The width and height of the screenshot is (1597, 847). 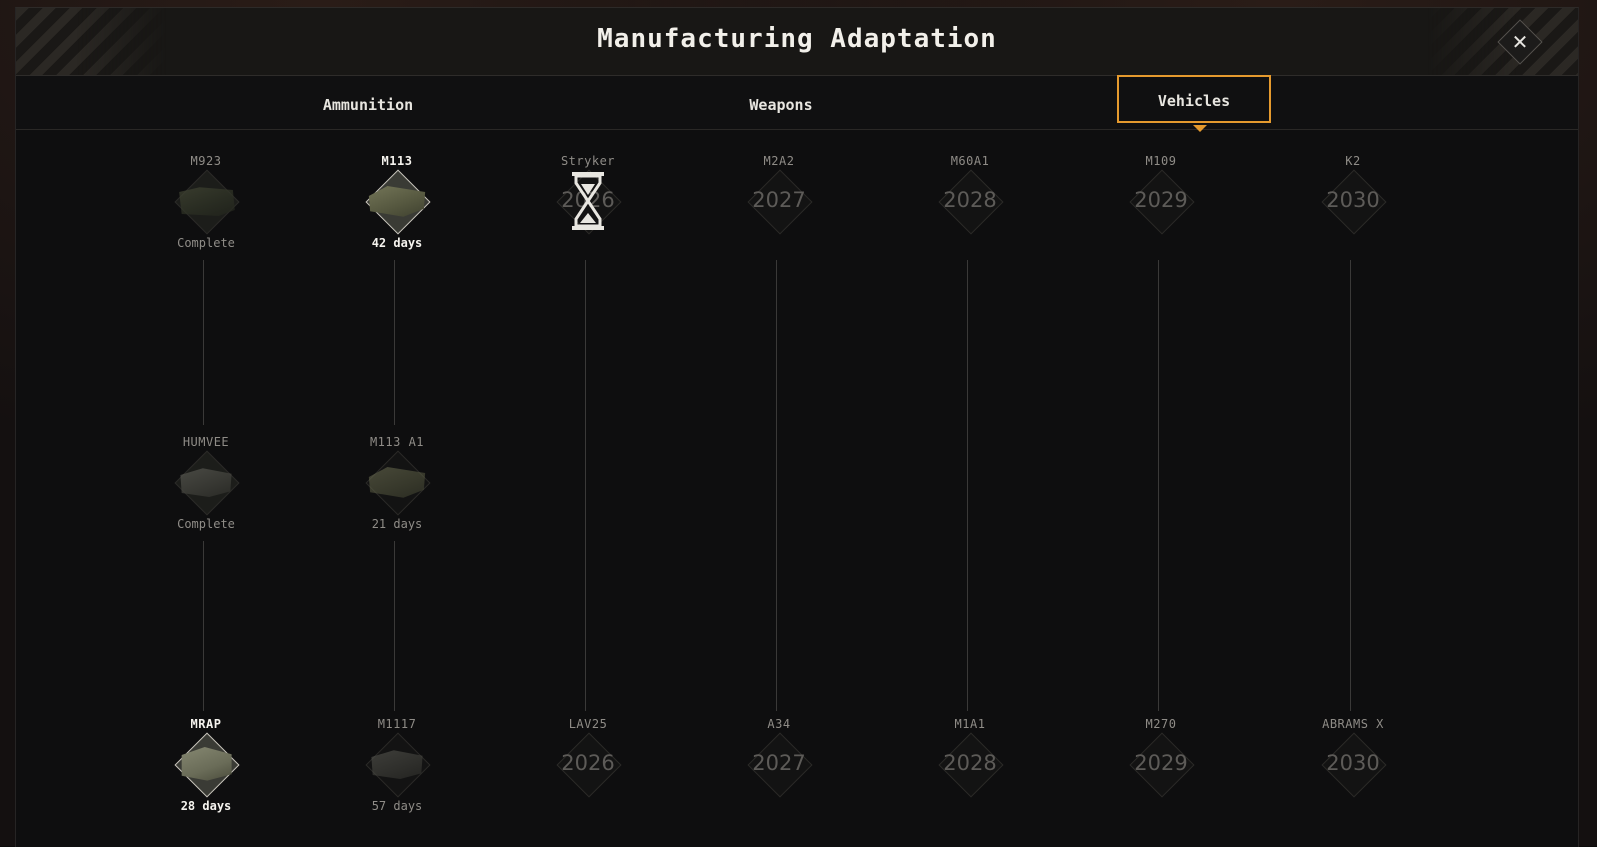 I want to click on mrap-icon, so click(x=206, y=764).